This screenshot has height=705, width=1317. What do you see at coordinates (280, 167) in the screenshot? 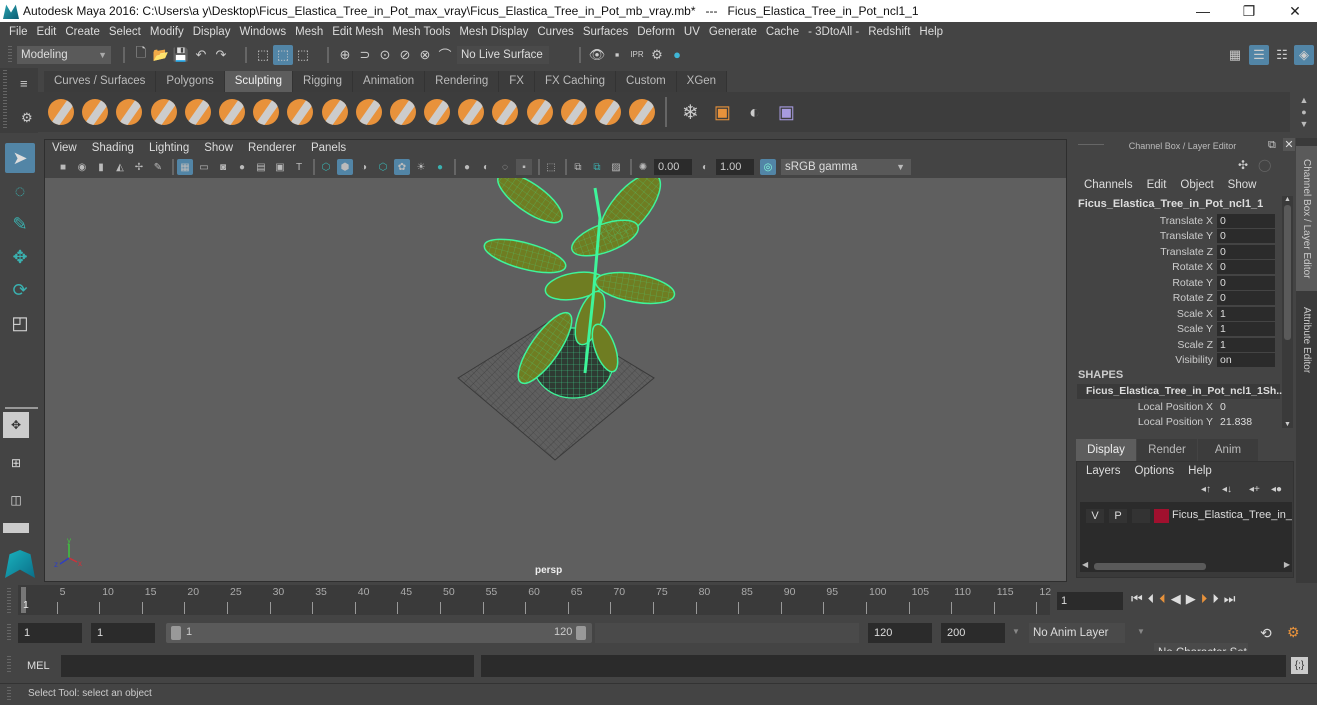
I see `safe-action-icon: ▣` at bounding box center [280, 167].